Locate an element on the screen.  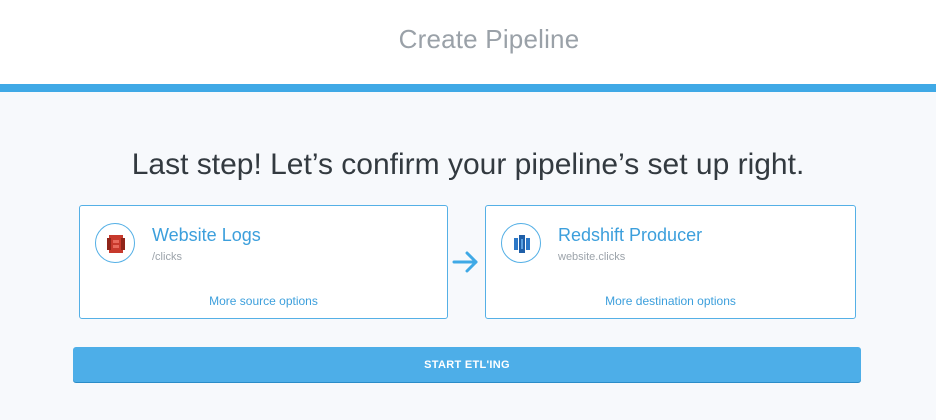
more-source-options-link: More source options is located at coordinates (263, 301).